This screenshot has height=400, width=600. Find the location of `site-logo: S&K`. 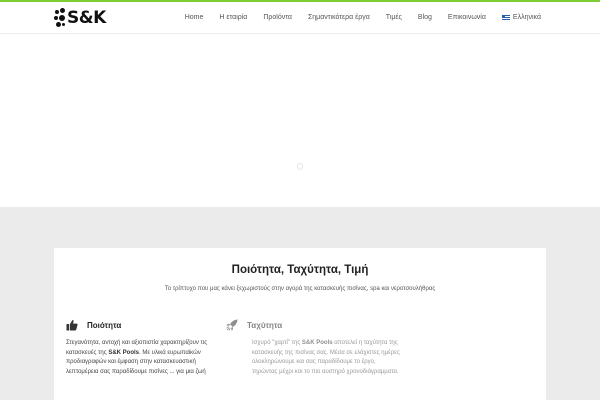

site-logo: S&K is located at coordinates (80, 18).